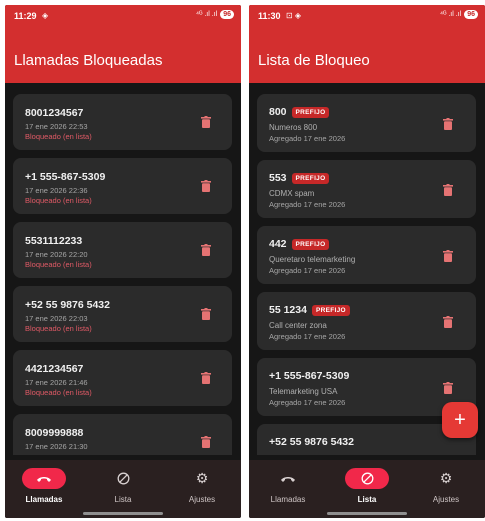  Describe the element at coordinates (460, 420) in the screenshot. I see `add-entry-button: +` at that location.